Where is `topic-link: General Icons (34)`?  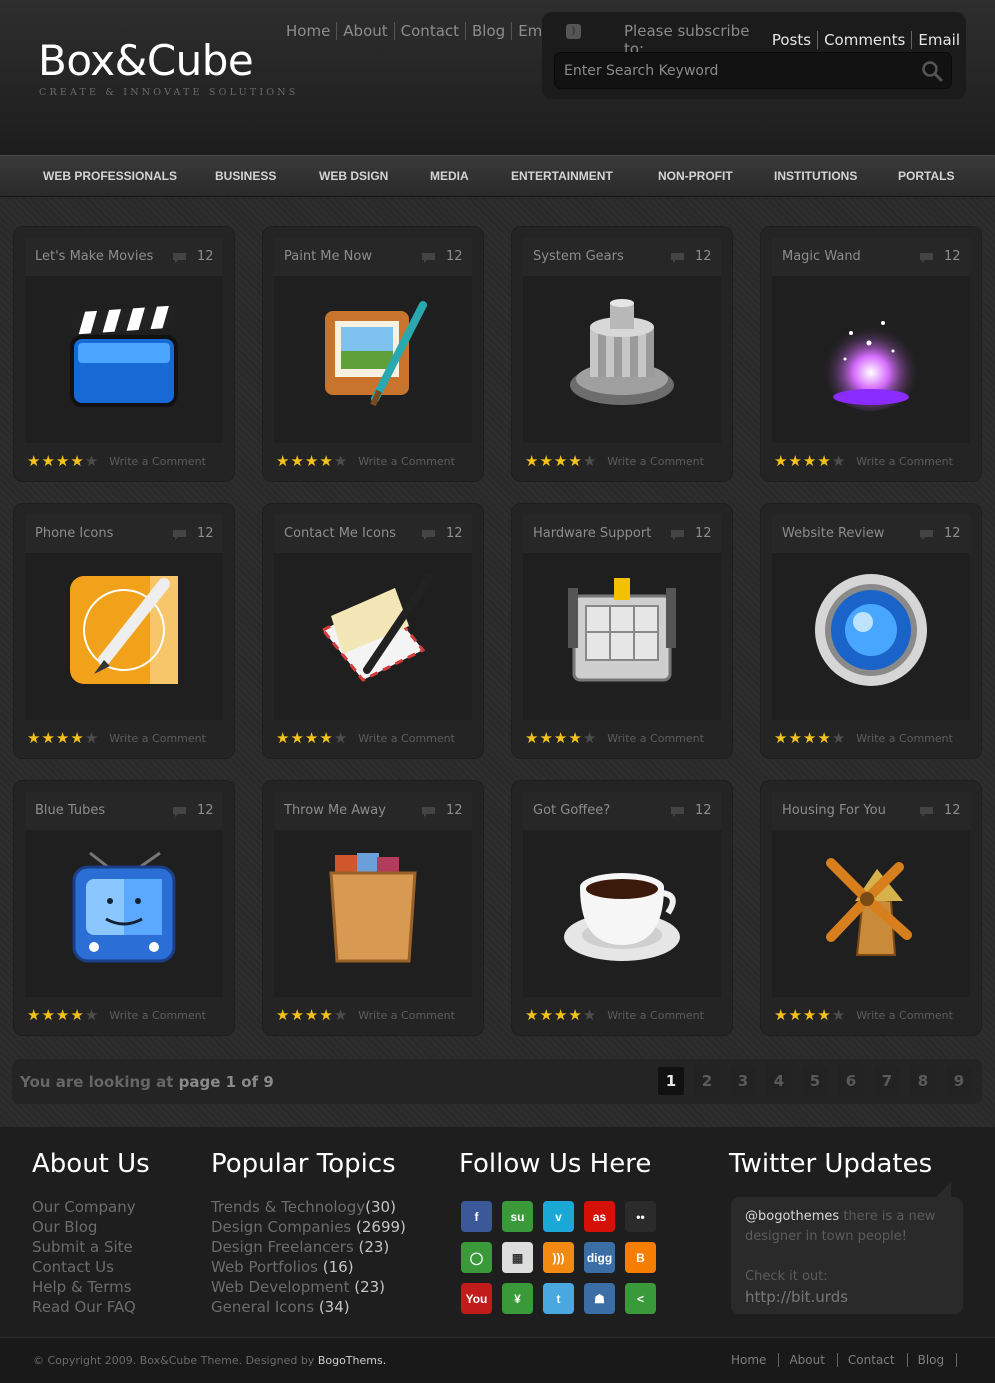
topic-link: General Icons (34) is located at coordinates (308, 1307).